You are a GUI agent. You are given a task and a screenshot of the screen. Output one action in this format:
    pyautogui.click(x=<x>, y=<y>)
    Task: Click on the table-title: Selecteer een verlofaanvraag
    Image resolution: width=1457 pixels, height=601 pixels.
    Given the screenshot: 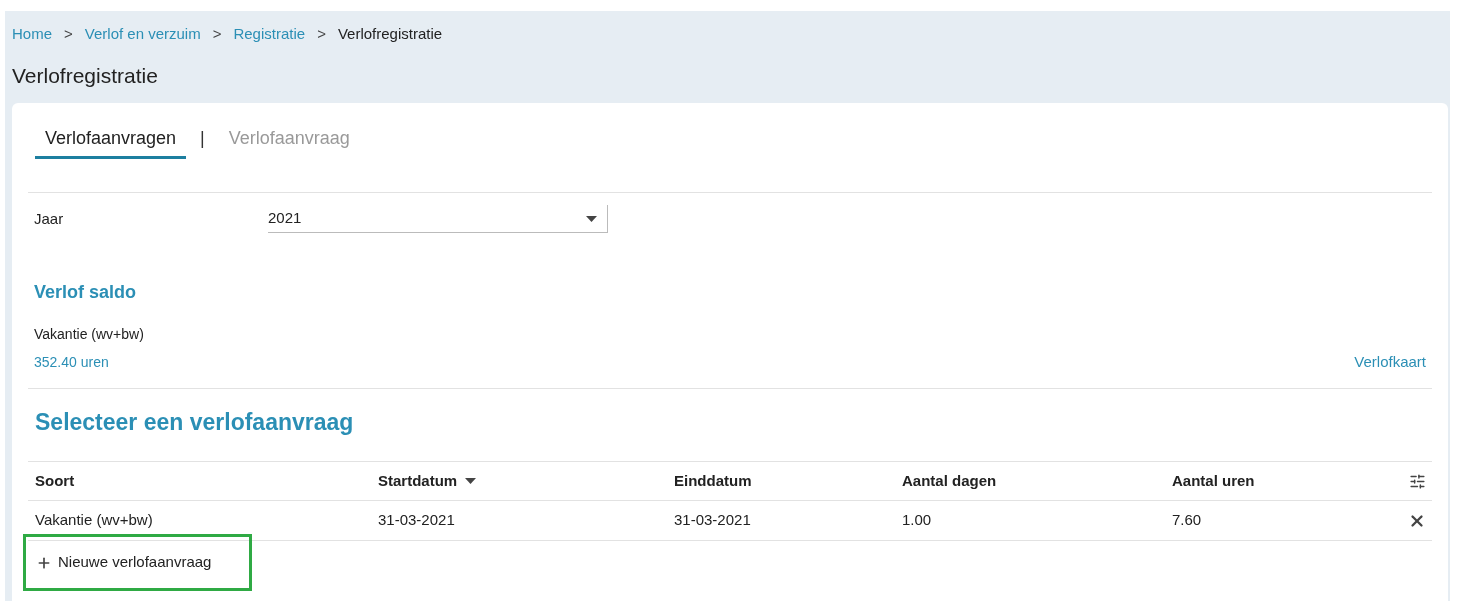 What is the action you would take?
    pyautogui.click(x=194, y=422)
    